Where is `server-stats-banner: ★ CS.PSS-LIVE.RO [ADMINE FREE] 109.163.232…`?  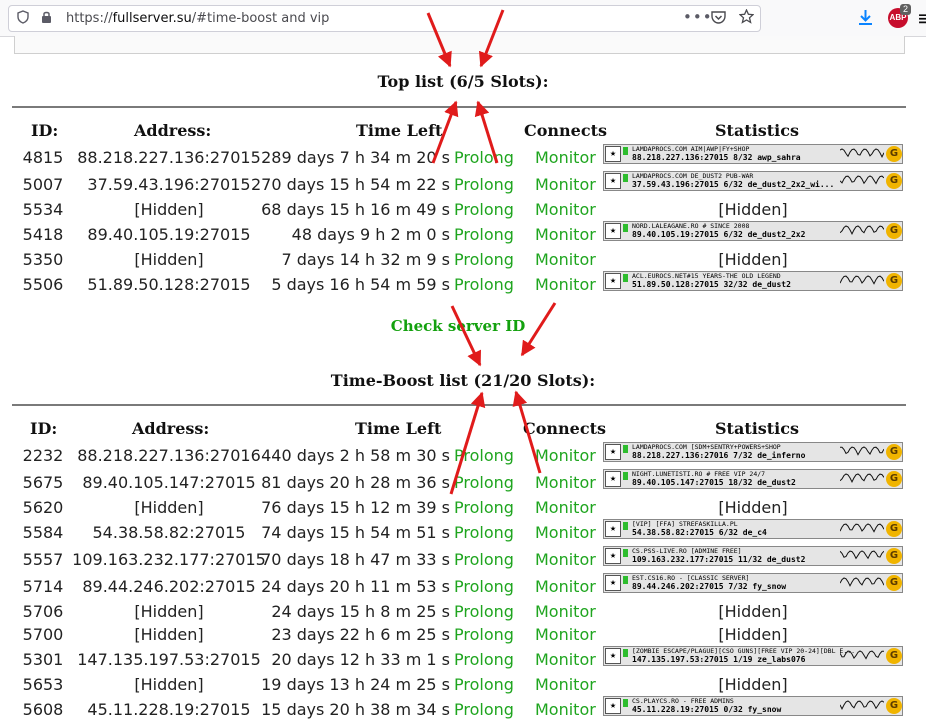 server-stats-banner: ★ CS.PSS-LIVE.RO [ADMINE FREE] 109.163.232… is located at coordinates (753, 556).